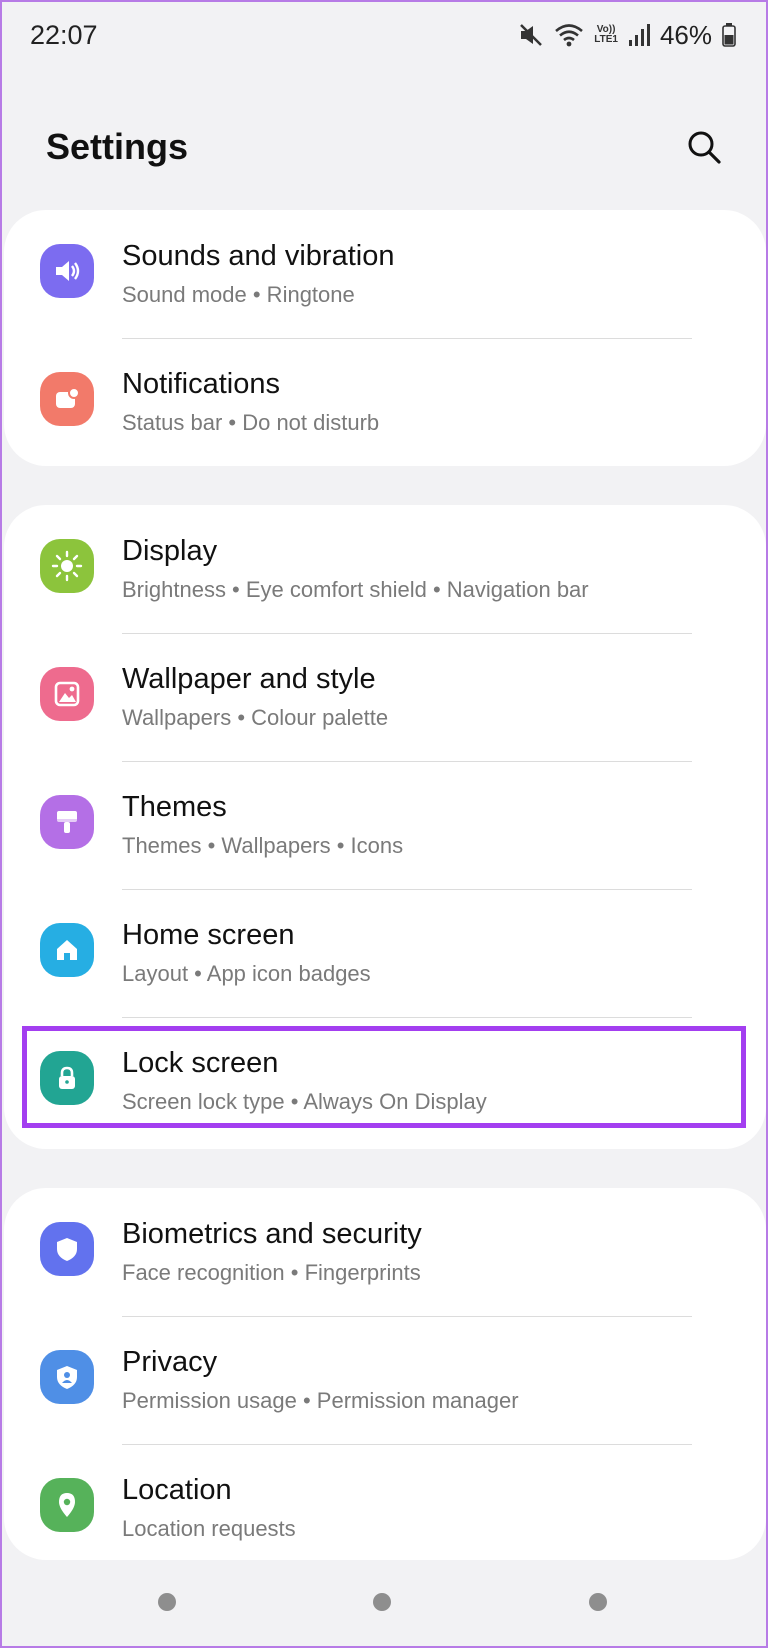 Image resolution: width=768 pixels, height=1648 pixels. Describe the element at coordinates (384, 147) in the screenshot. I see `header: Settings` at that location.